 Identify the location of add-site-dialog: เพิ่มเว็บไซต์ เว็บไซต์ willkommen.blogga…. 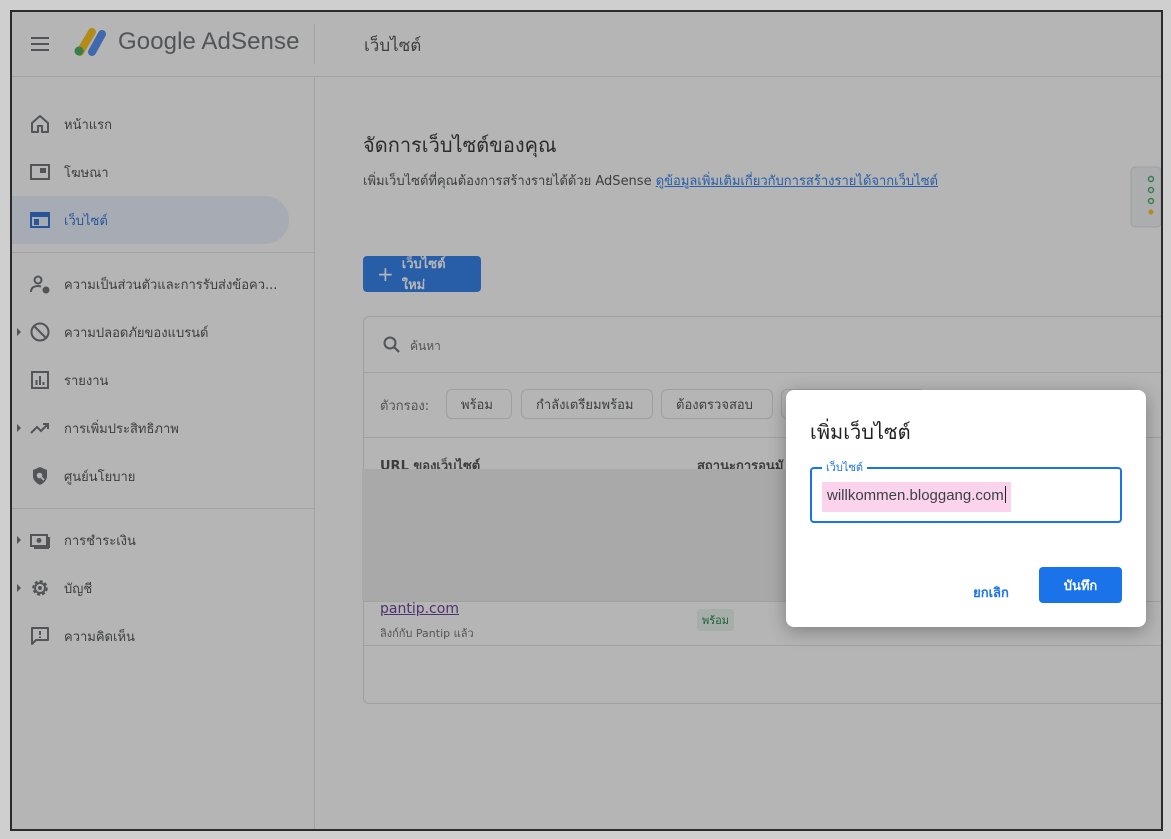
(966, 508).